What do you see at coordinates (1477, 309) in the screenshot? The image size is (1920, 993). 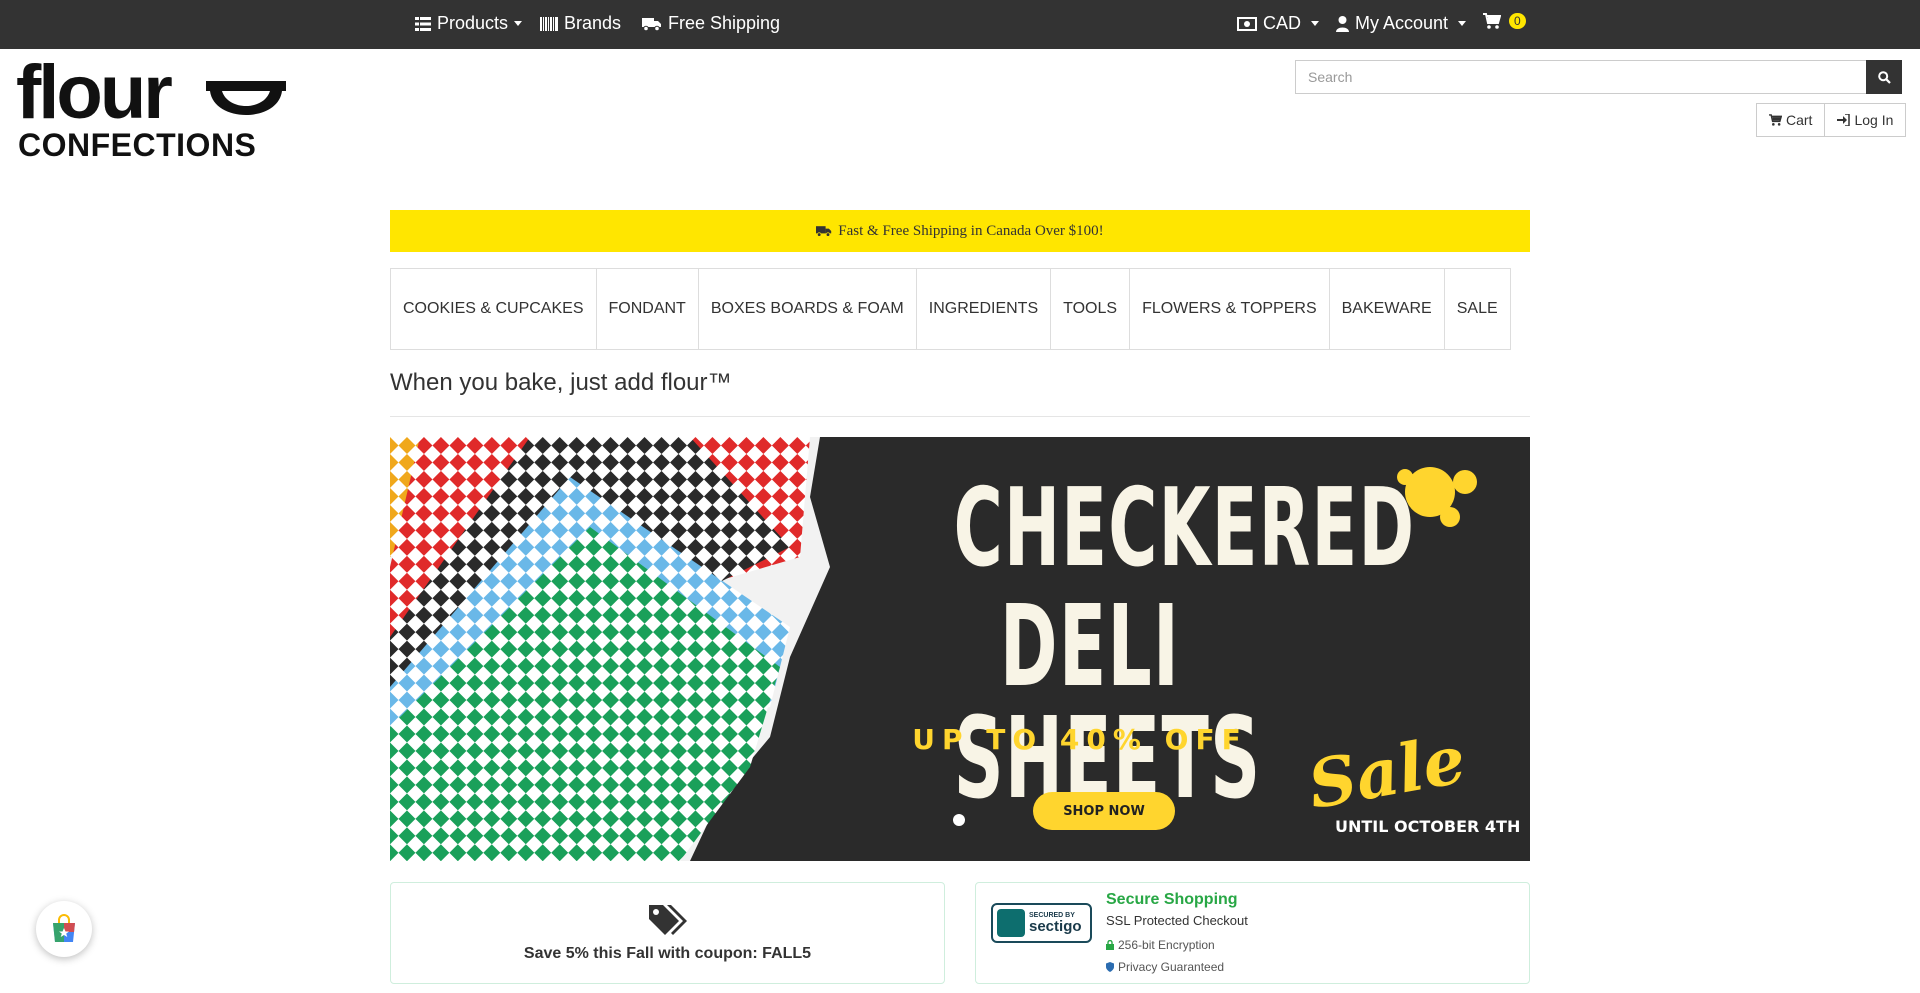 I see `category-sale: SALE` at bounding box center [1477, 309].